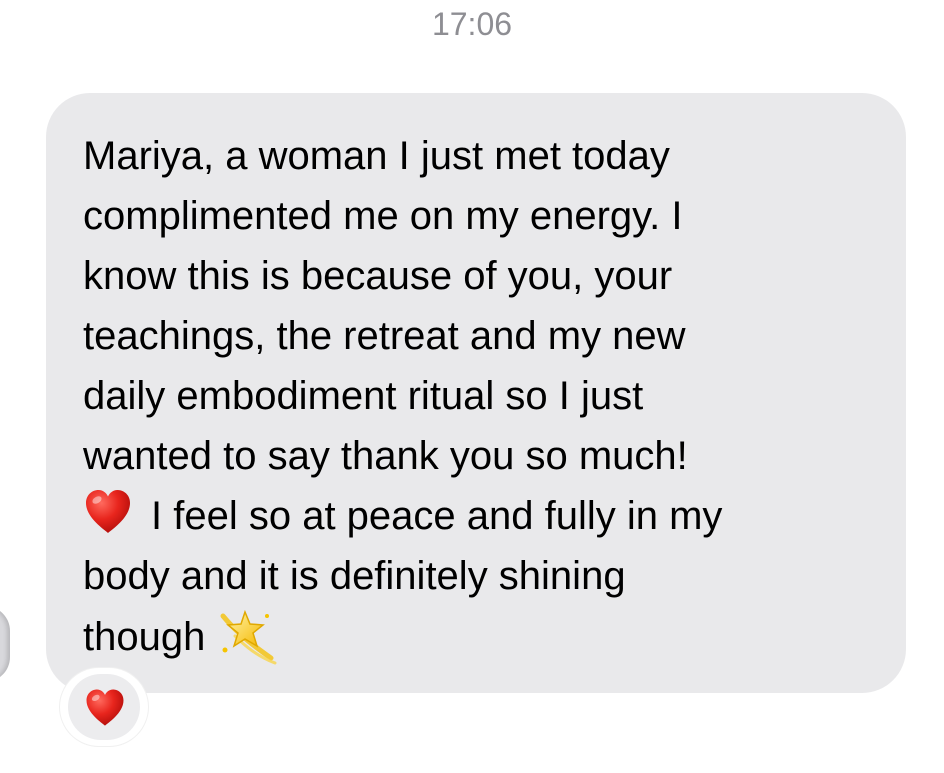  Describe the element at coordinates (490, 636) in the screenshot. I see `message-line-with-sparkle: though` at that location.